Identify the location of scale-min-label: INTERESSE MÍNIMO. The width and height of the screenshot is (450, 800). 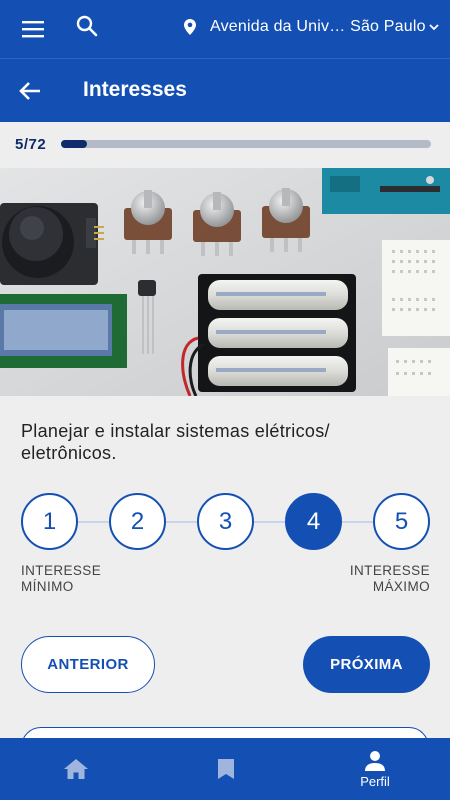
(61, 579).